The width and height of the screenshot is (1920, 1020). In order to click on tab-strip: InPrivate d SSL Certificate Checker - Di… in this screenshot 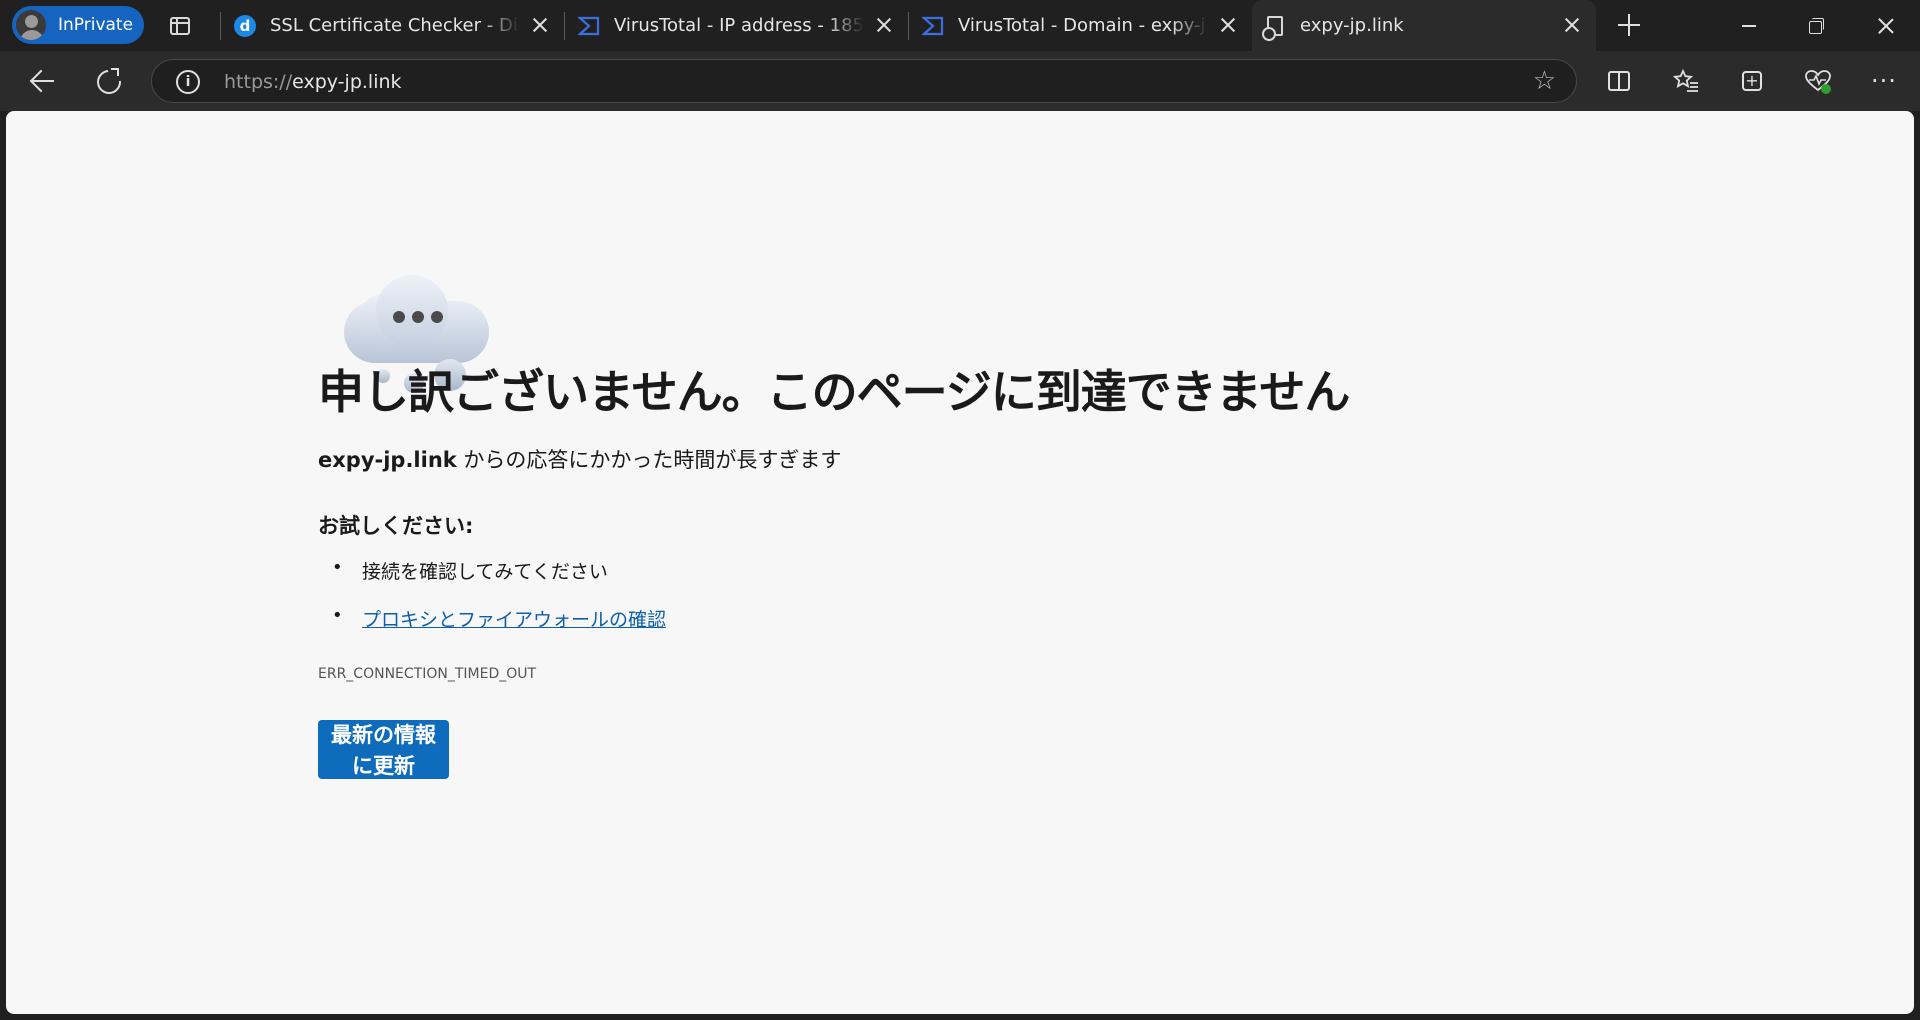, I will do `click(960, 25)`.